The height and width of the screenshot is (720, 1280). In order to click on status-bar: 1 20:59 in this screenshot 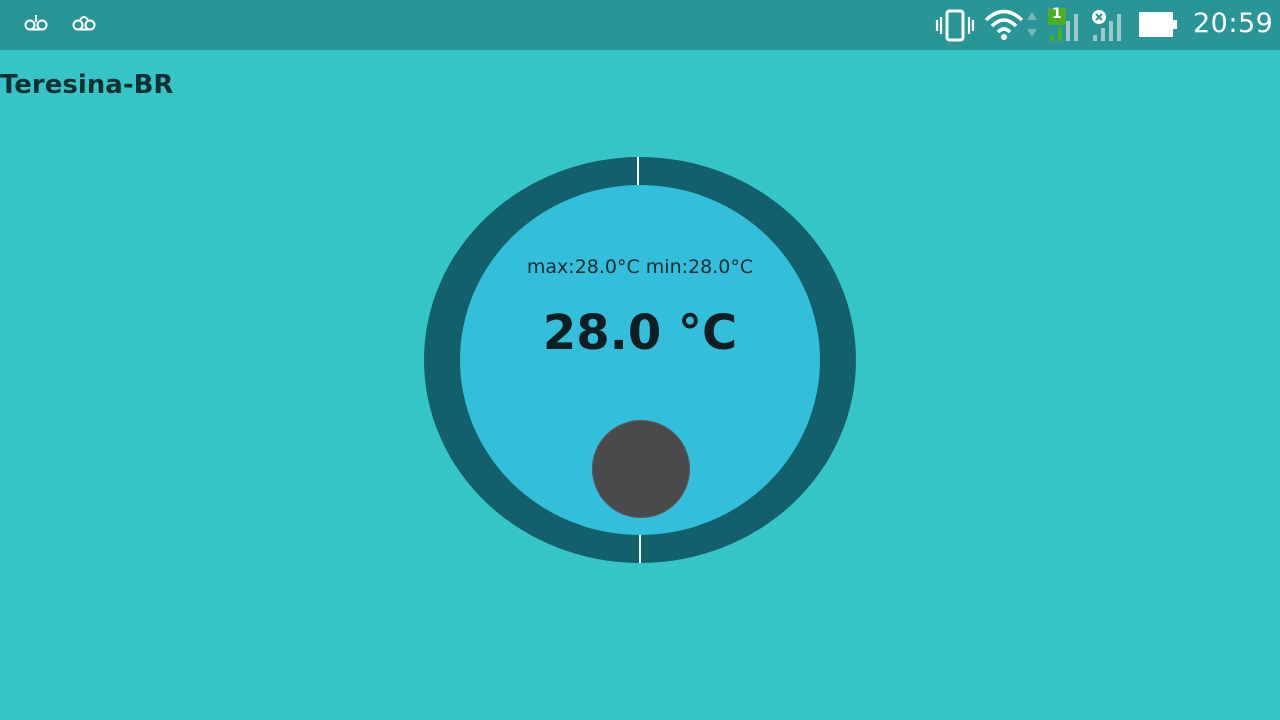, I will do `click(640, 25)`.